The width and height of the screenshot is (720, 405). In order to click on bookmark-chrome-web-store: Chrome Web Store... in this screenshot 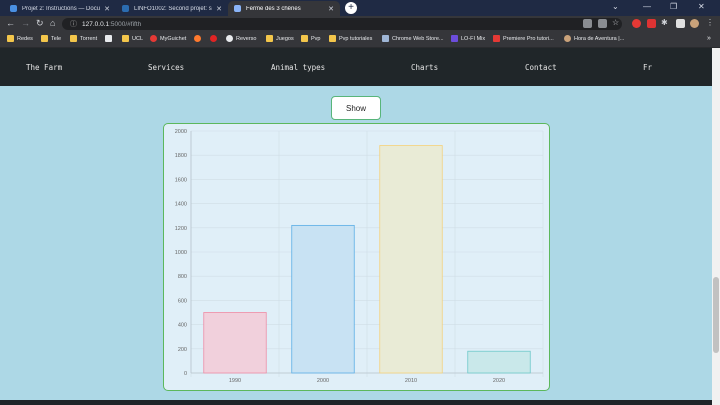, I will do `click(413, 38)`.